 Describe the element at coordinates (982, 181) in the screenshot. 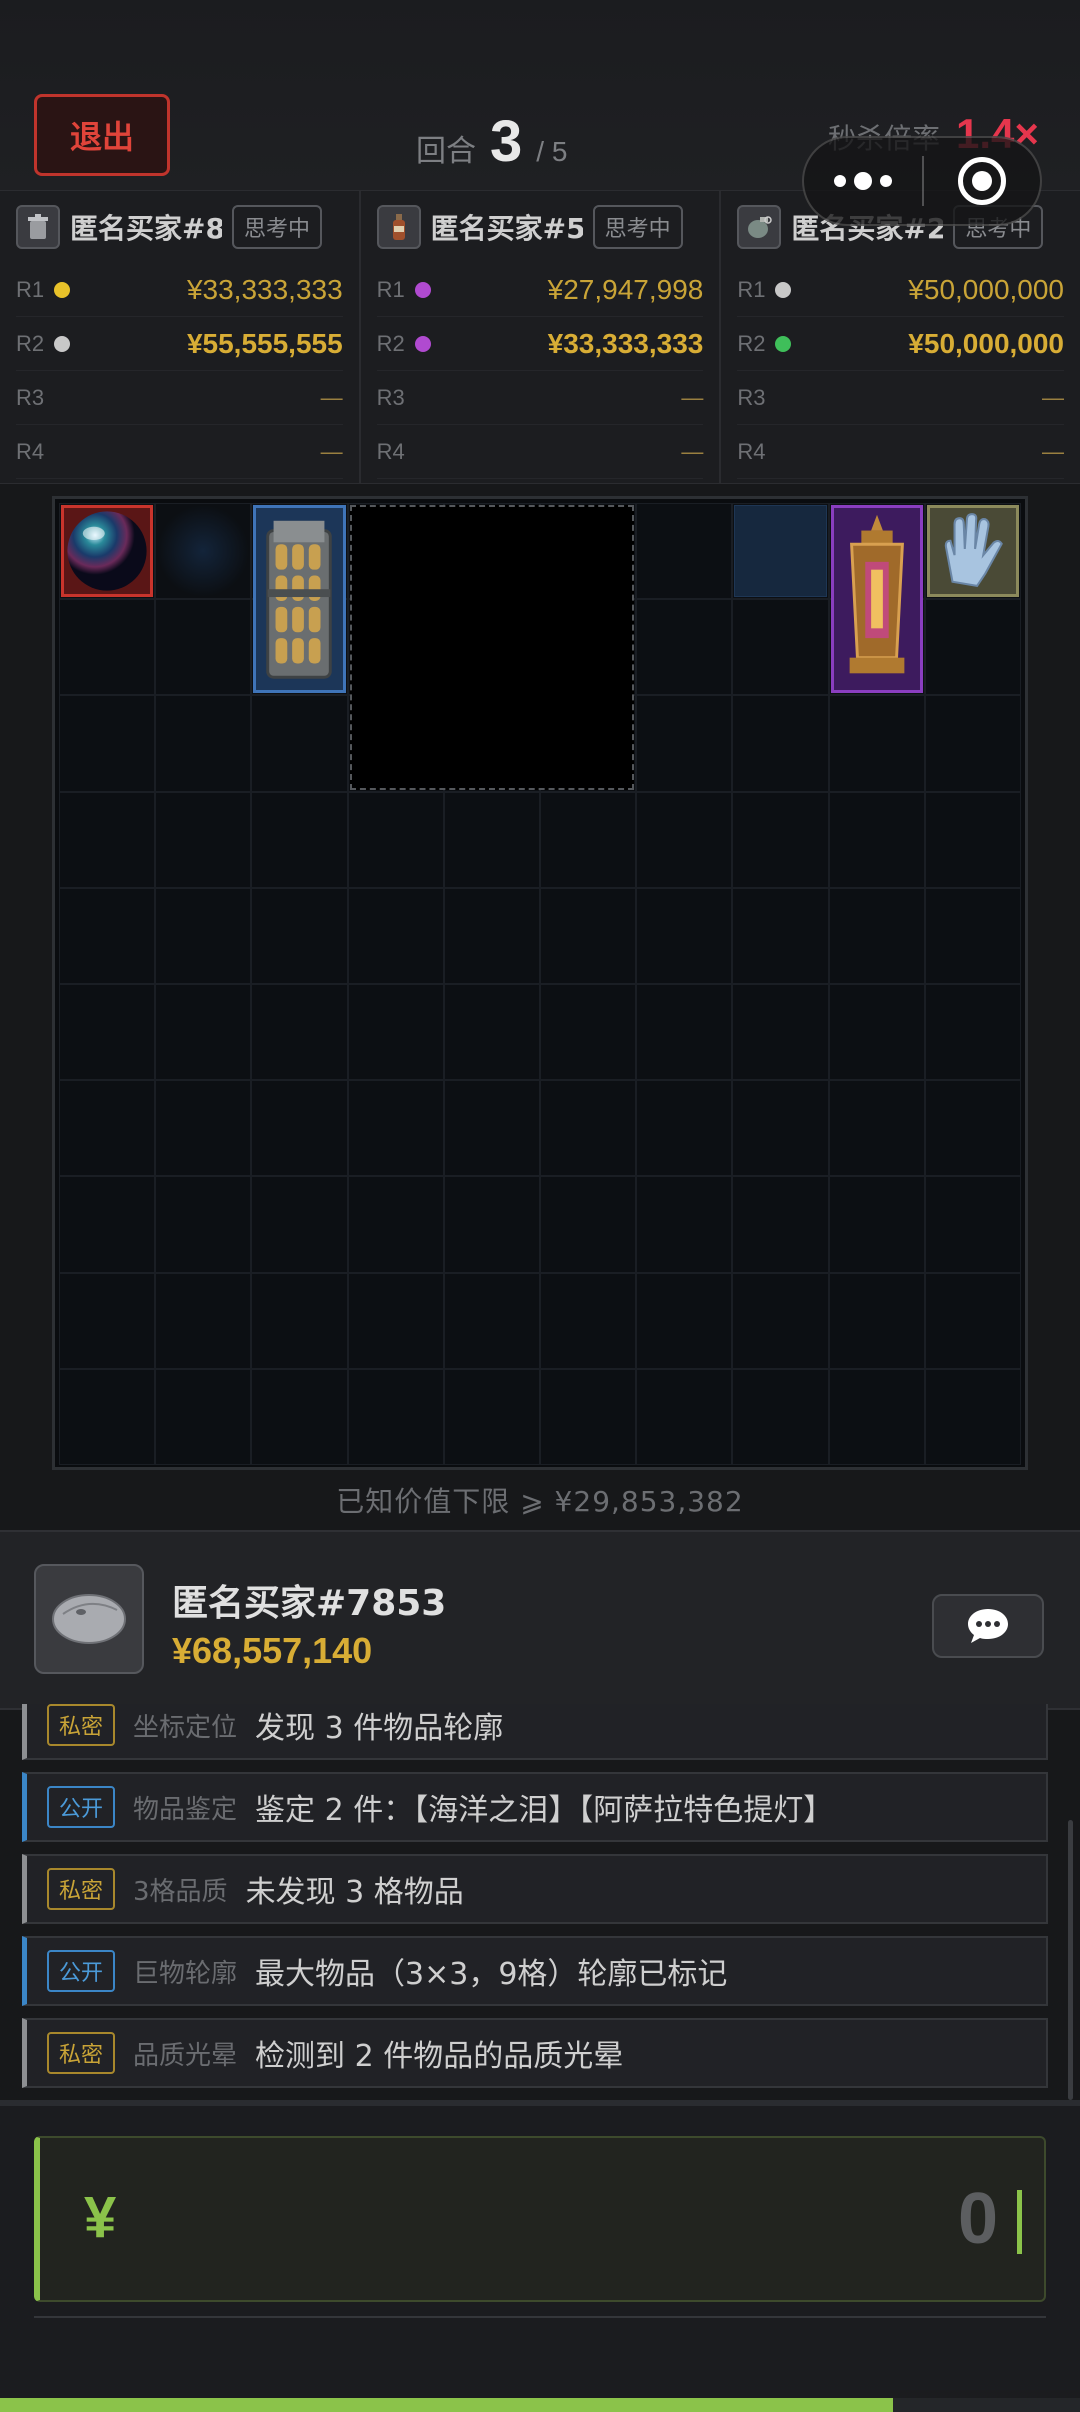

I see `close-miniprogram-icon` at that location.